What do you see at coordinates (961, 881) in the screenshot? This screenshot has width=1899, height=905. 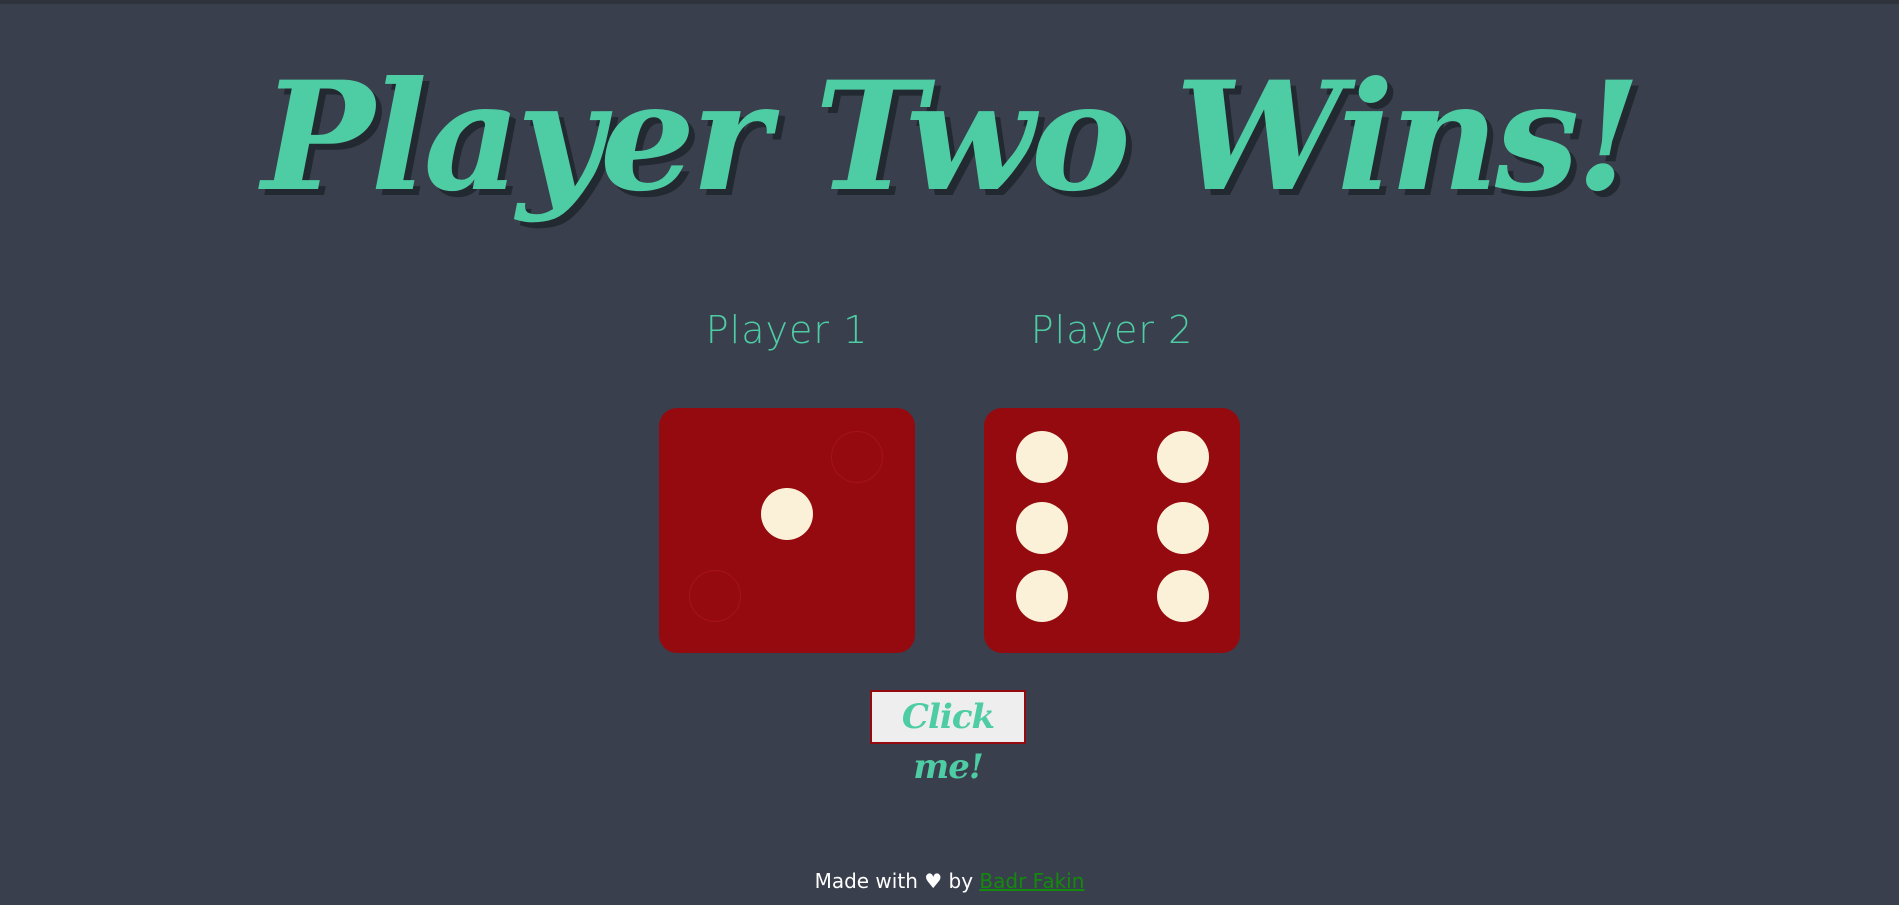 I see `footer-by: by` at bounding box center [961, 881].